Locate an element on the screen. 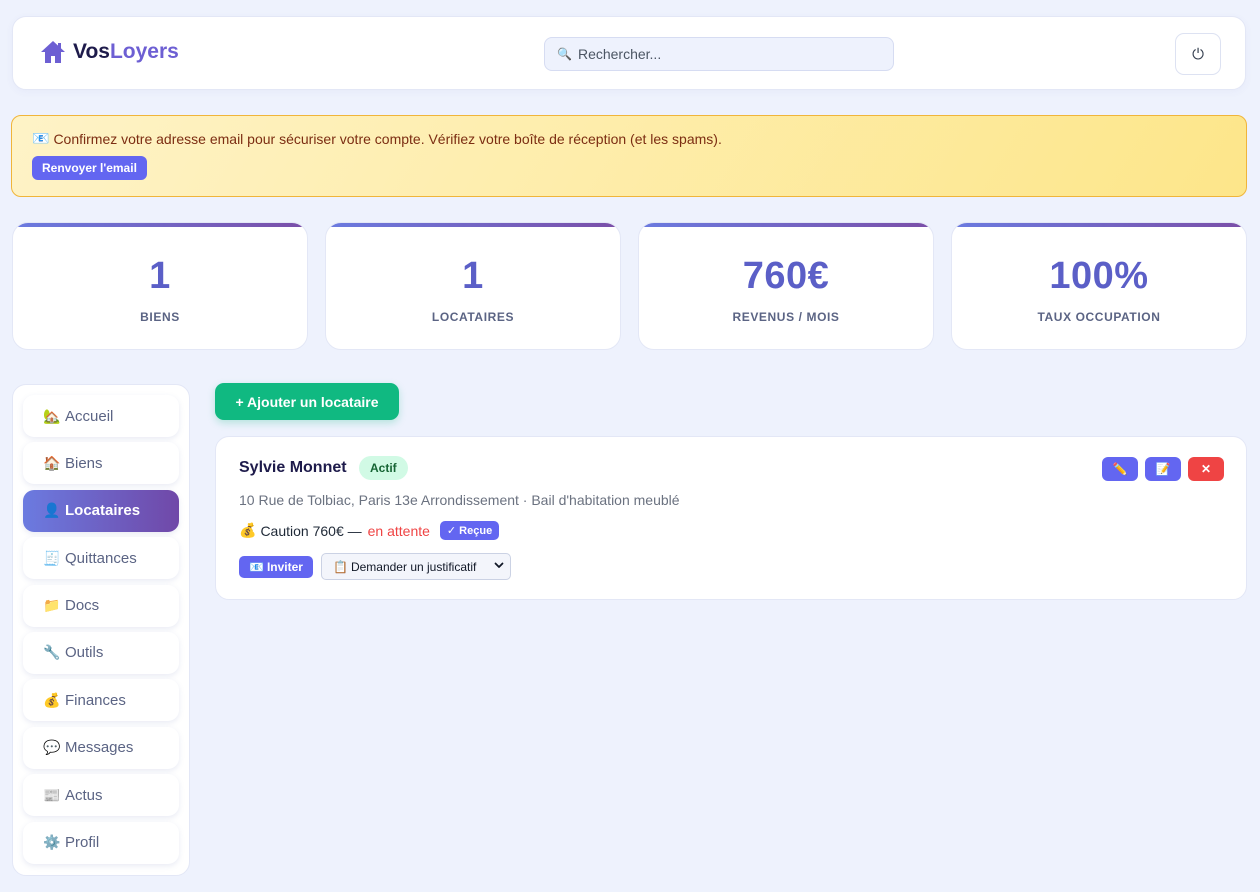 This screenshot has height=892, width=1260. sidebar-item-label: Profil is located at coordinates (82, 843).